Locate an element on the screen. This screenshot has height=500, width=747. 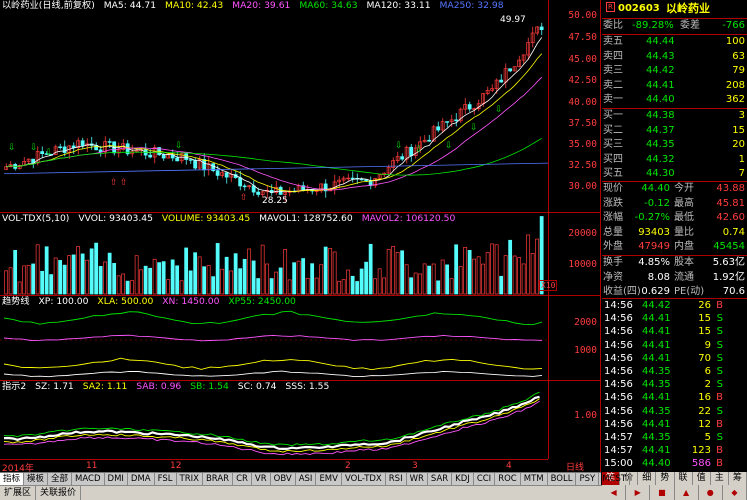
tab-detail: 细 is located at coordinates (647, 478).